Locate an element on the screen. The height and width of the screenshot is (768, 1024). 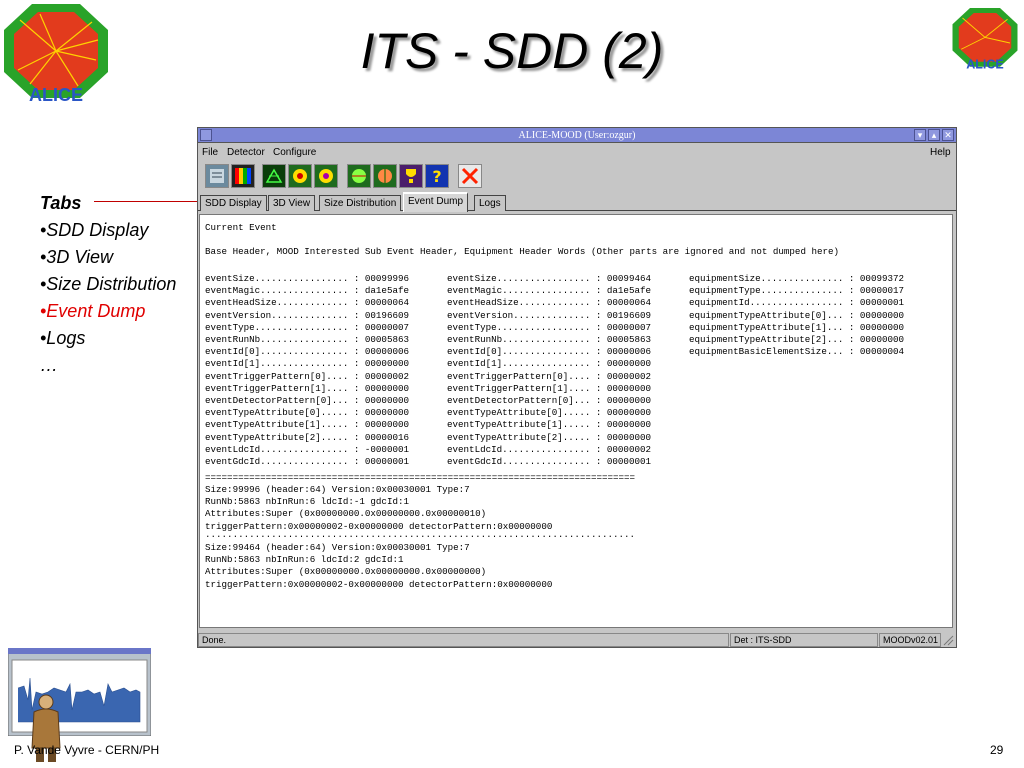
tabs-legend-item-active: •Event Dump is located at coordinates (93, 311).